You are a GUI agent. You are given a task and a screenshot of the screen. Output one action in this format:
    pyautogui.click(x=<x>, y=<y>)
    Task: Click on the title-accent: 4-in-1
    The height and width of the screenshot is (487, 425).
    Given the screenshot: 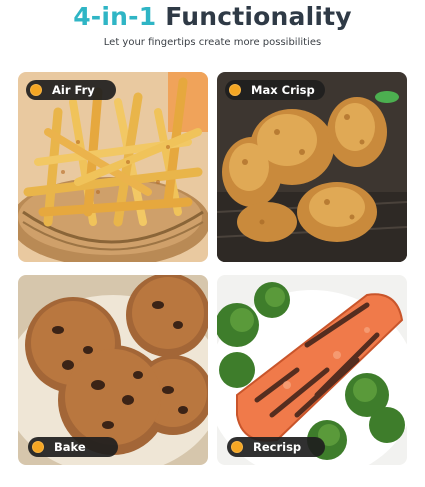 What is the action you would take?
    pyautogui.click(x=115, y=16)
    